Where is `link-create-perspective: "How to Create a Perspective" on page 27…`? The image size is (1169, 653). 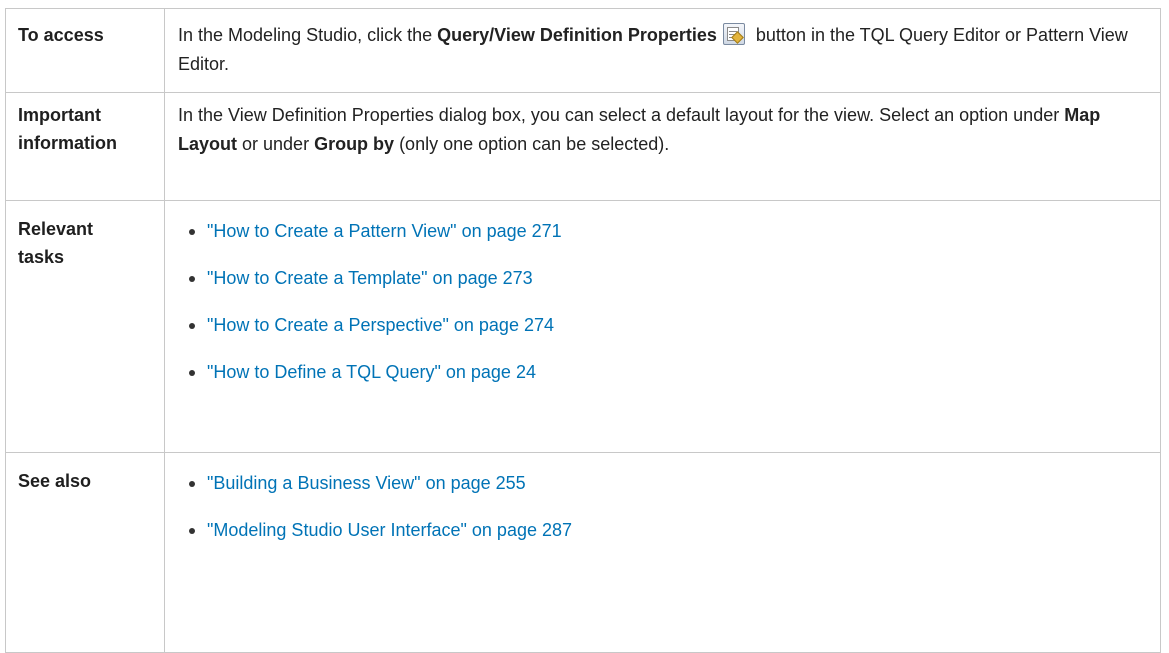
link-create-perspective: "How to Create a Perspective" on page 27… is located at coordinates (380, 325).